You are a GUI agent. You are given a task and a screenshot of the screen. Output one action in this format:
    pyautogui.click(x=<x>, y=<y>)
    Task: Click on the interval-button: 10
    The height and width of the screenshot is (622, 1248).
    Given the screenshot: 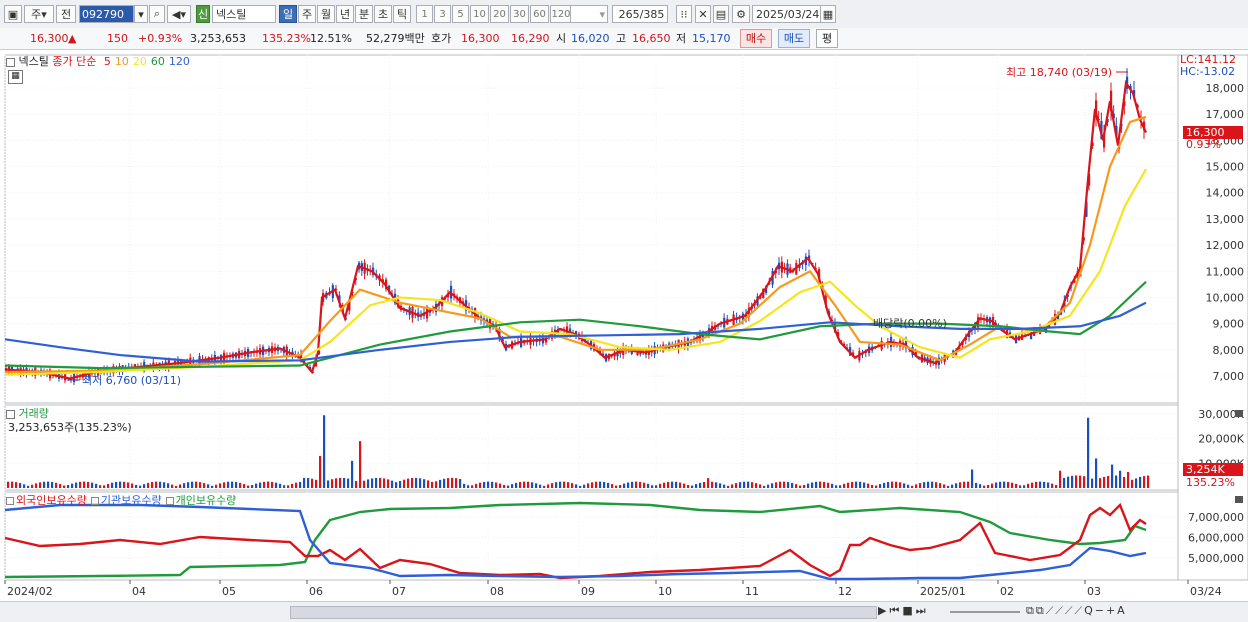 What is the action you would take?
    pyautogui.click(x=479, y=14)
    